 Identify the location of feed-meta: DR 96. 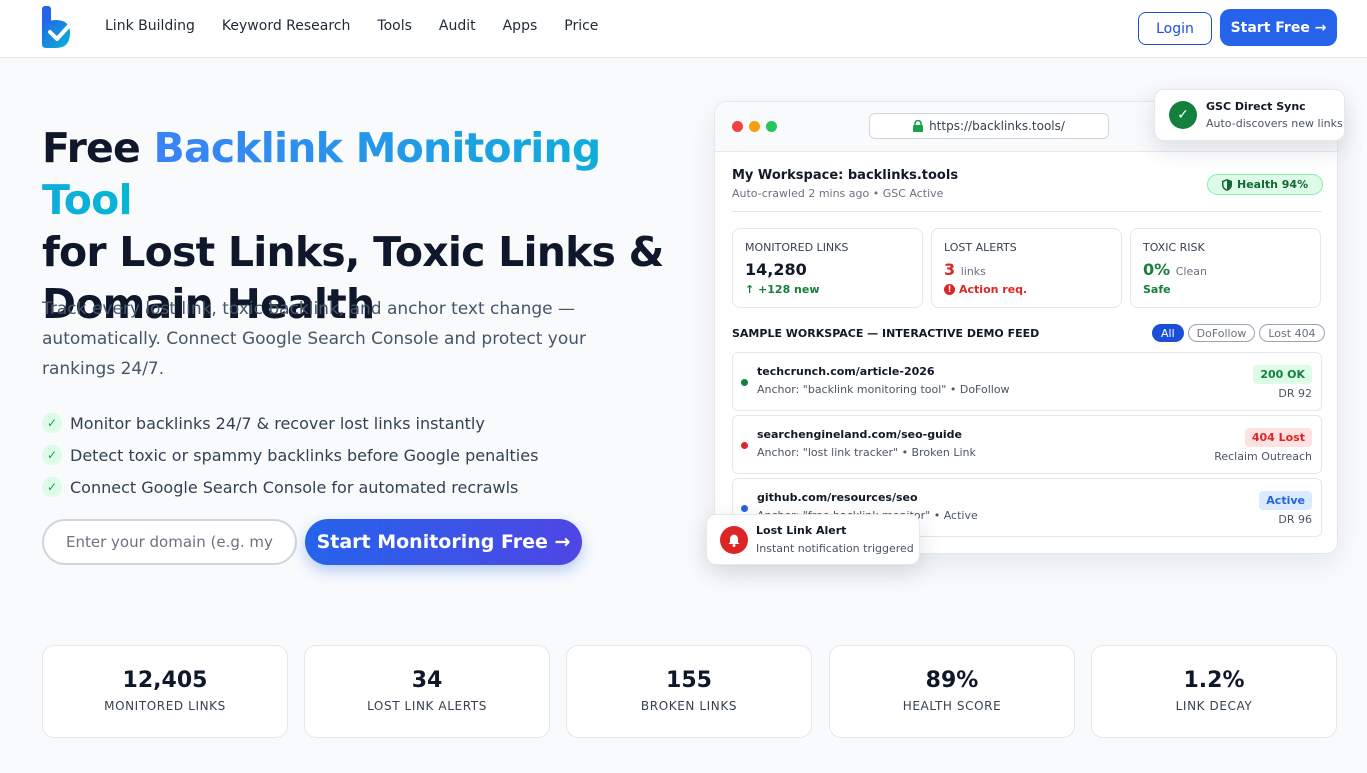
(1295, 519).